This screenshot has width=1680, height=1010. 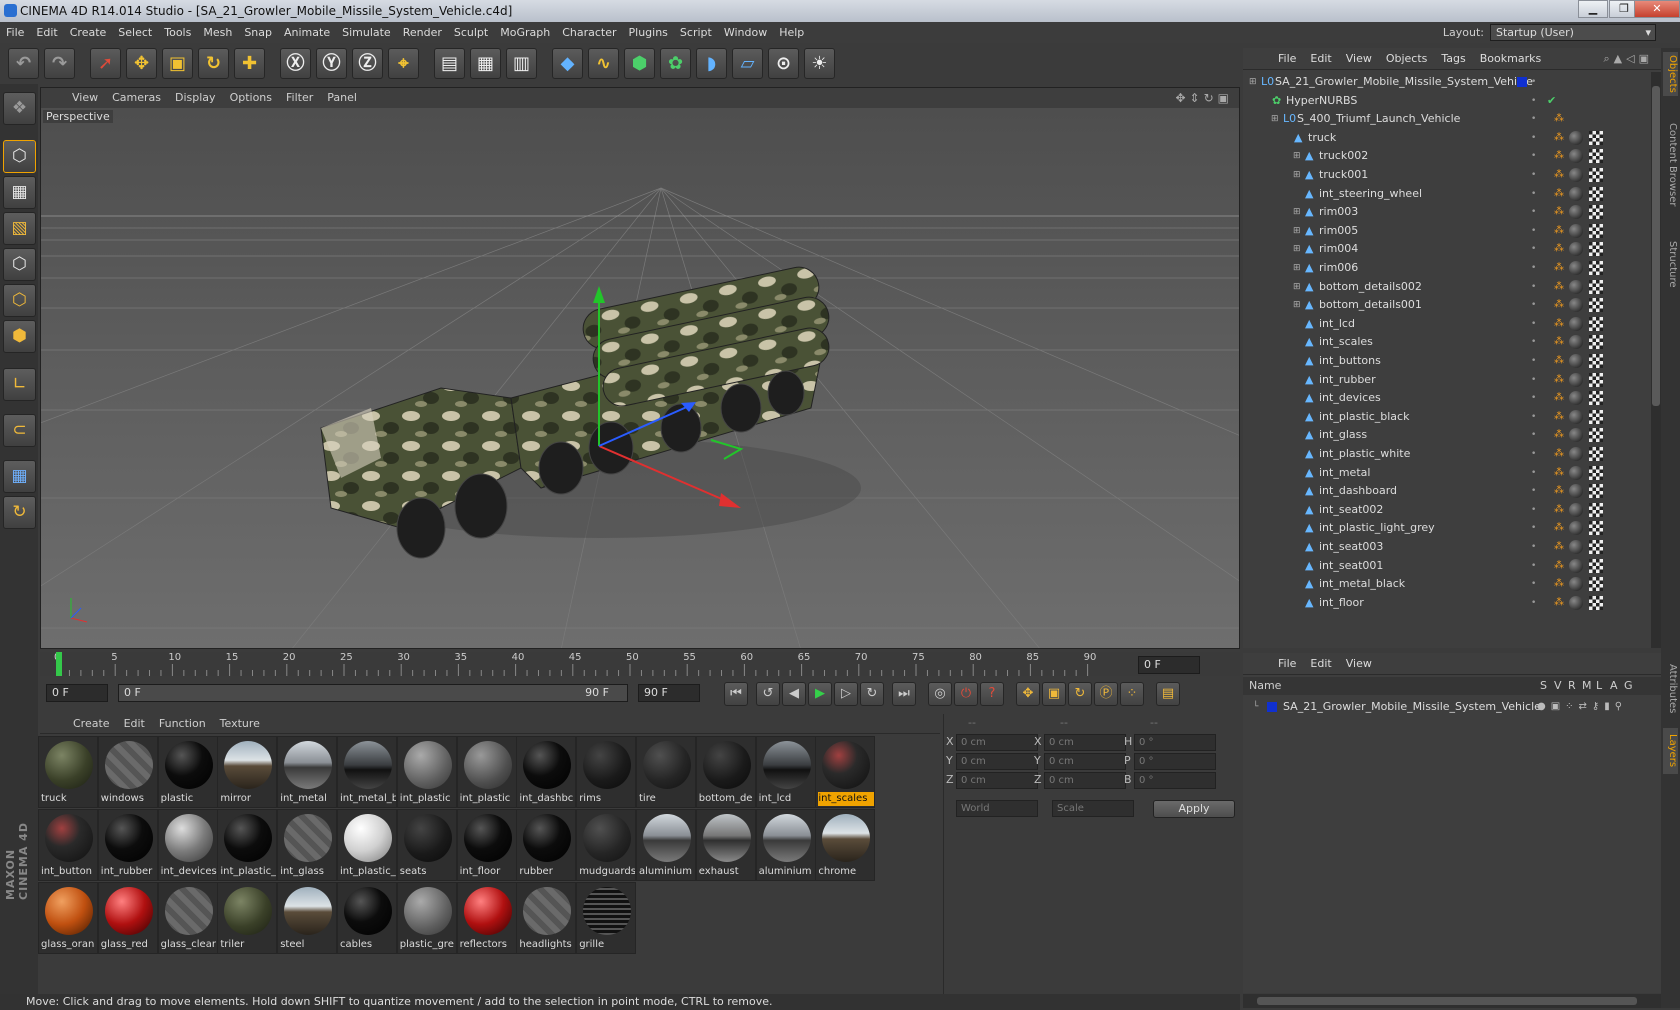 I want to click on material-swatch: bottom_de, so click(x=725, y=772).